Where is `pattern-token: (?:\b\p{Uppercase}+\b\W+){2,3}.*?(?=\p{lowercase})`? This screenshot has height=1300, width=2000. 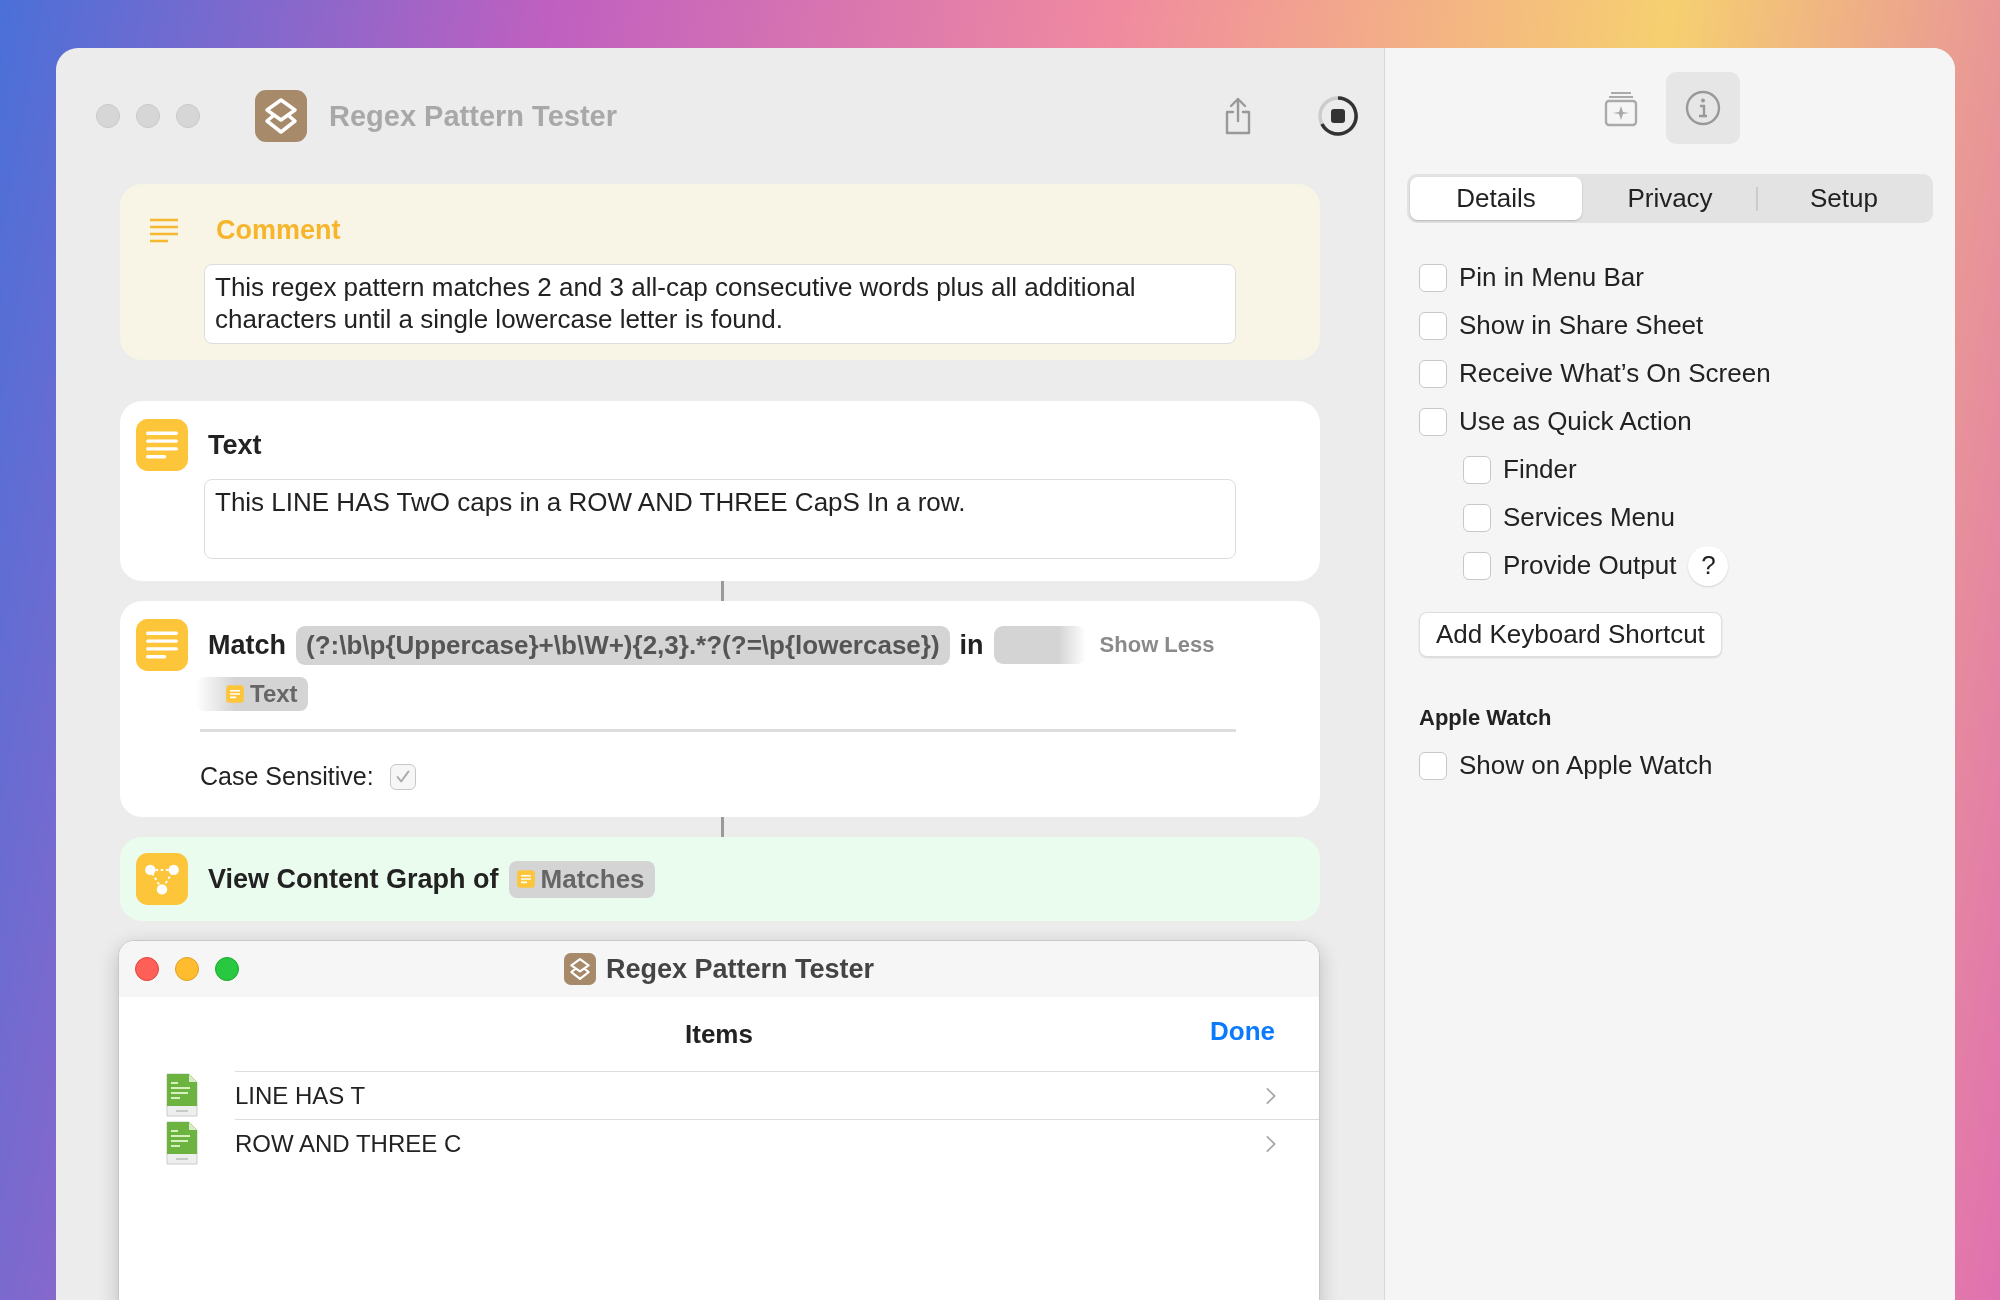
pattern-token: (?:\b\p{Uppercase}+\b\W+){2,3}.*?(?=\p{lowercase}) is located at coordinates (623, 645).